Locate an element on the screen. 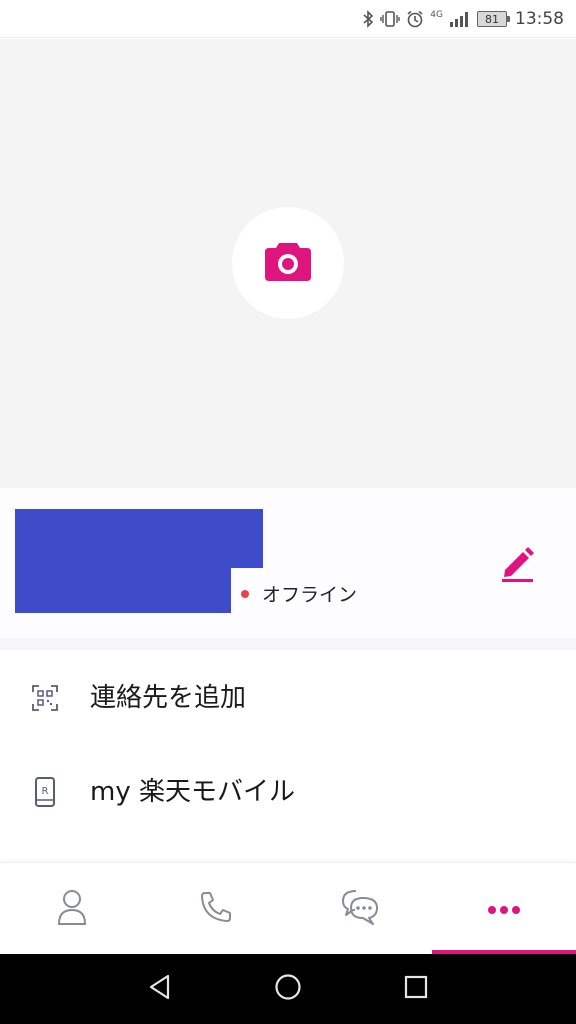 The width and height of the screenshot is (576, 1024). qr-code-icon is located at coordinates (45, 698).